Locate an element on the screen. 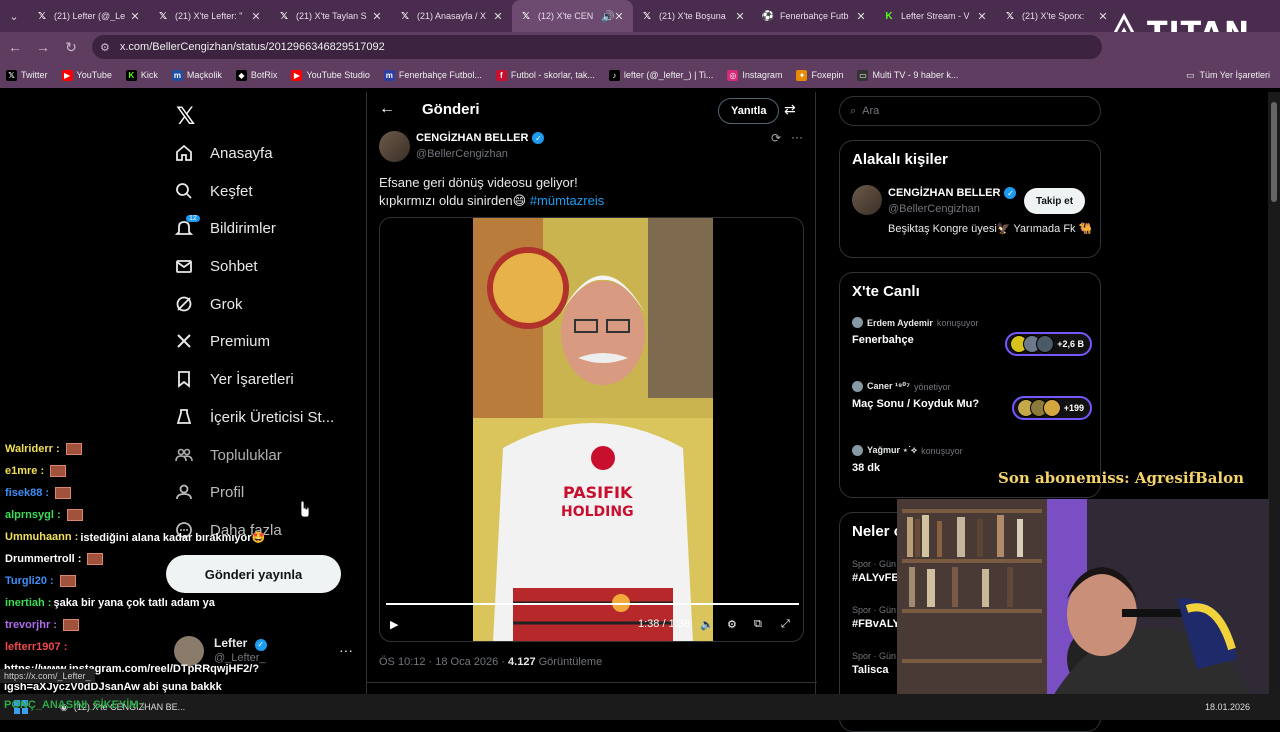 The height and width of the screenshot is (732, 1280). bookmark-item: ▶ YouTube is located at coordinates (86, 75).